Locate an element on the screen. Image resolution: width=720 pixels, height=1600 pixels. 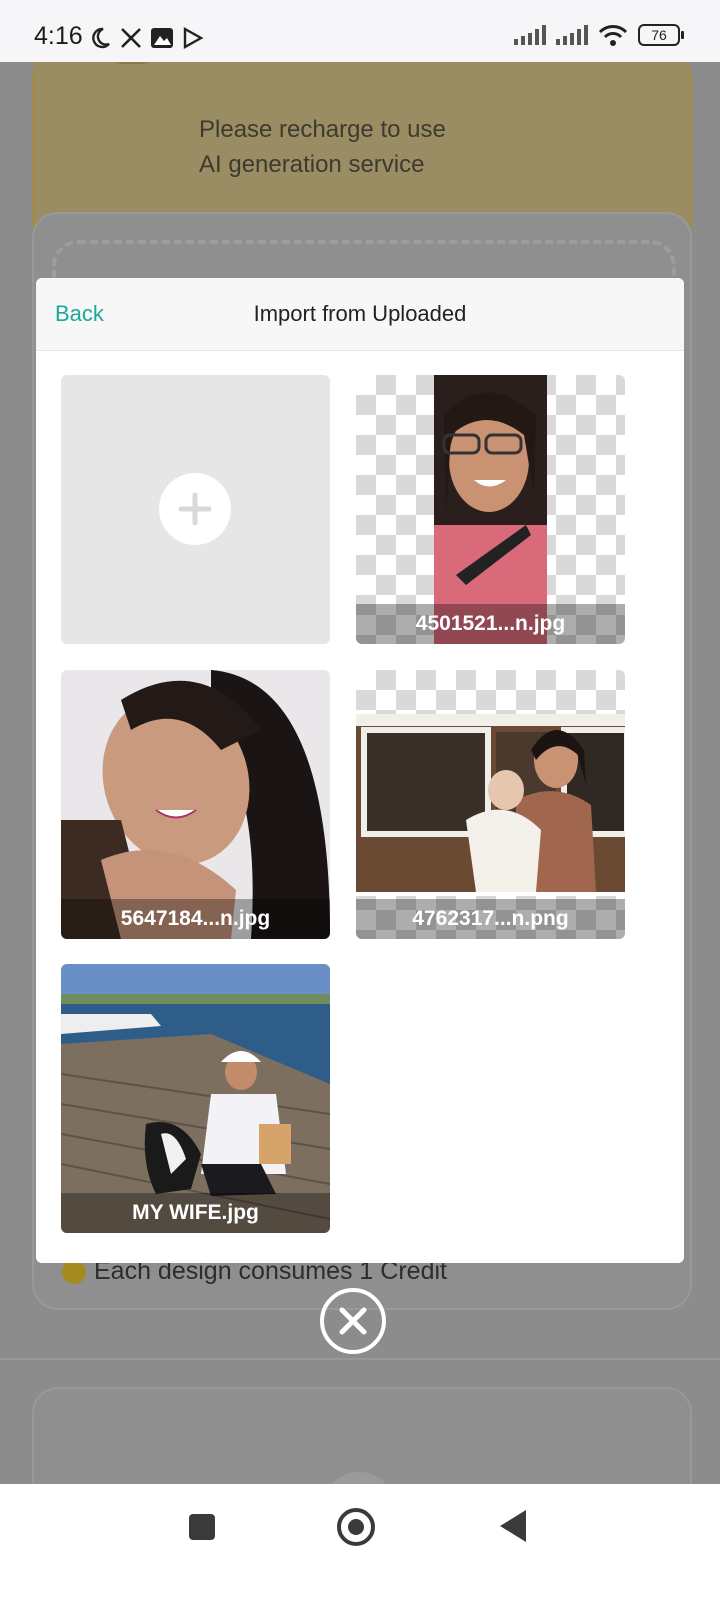
battery-icon: 76 is located at coordinates (661, 35).